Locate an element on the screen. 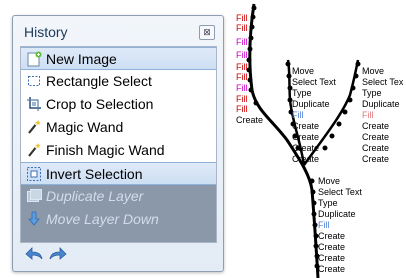 The height and width of the screenshot is (278, 406). duplicate-layer-icon is located at coordinates (34, 196).